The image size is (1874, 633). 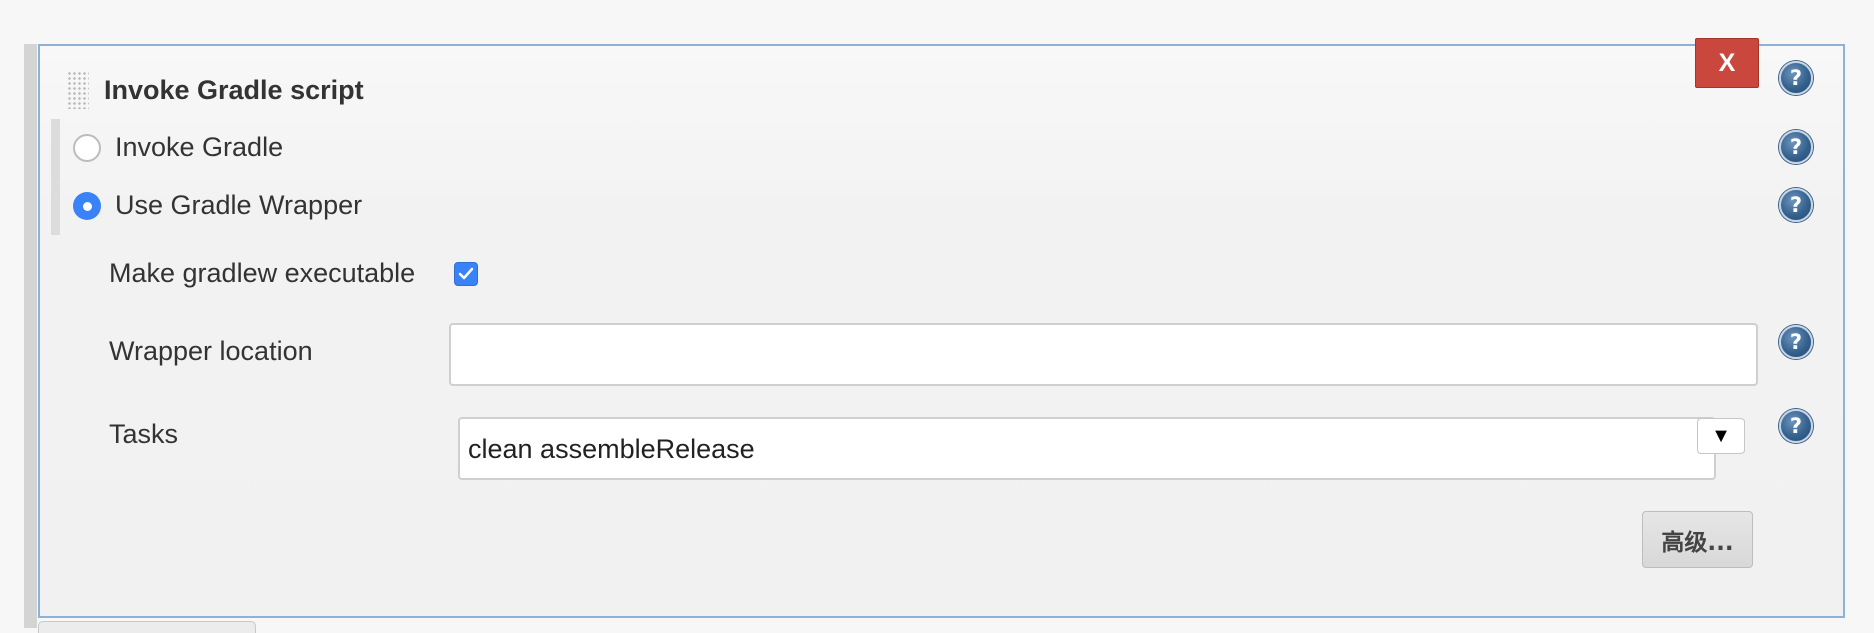 I want to click on next-section-tab, so click(x=147, y=627).